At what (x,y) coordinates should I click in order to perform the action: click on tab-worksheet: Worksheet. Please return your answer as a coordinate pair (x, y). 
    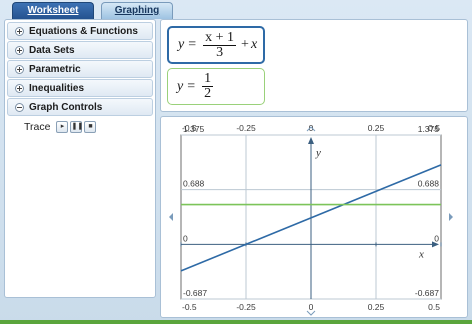
    Looking at the image, I should click on (53, 10).